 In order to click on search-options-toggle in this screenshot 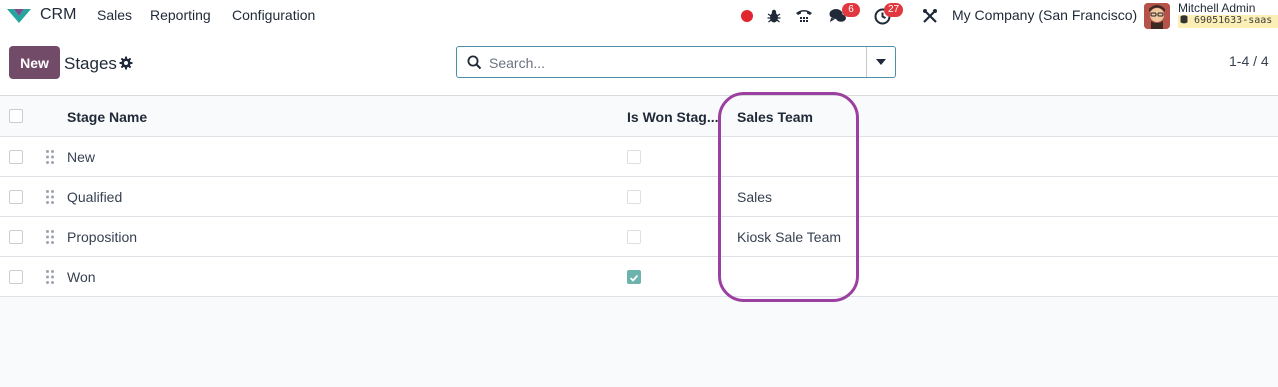, I will do `click(880, 62)`.